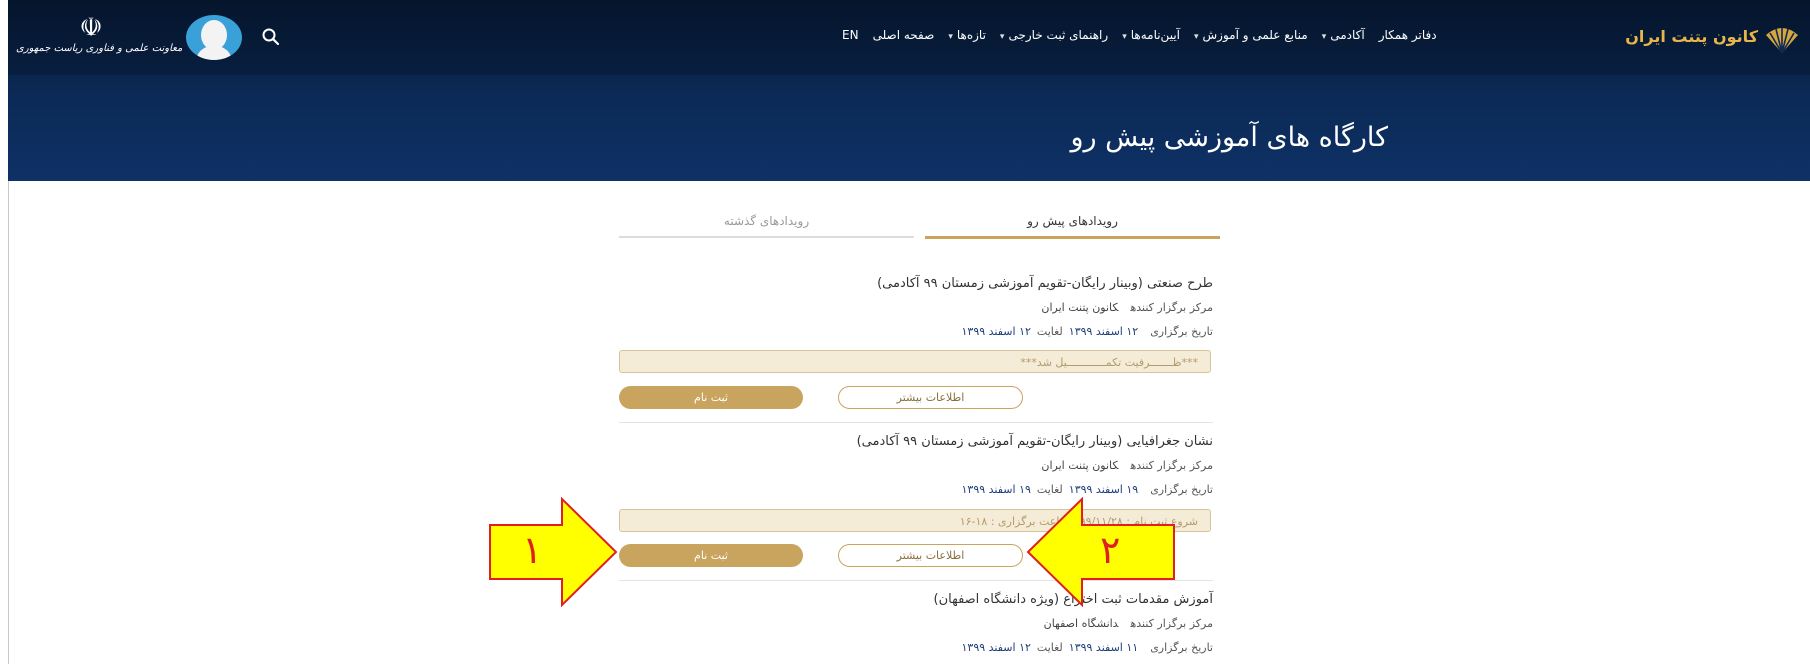 The width and height of the screenshot is (1810, 664). I want to click on nav-item-resources: منابع علمی و آموزش▾, so click(1251, 38).